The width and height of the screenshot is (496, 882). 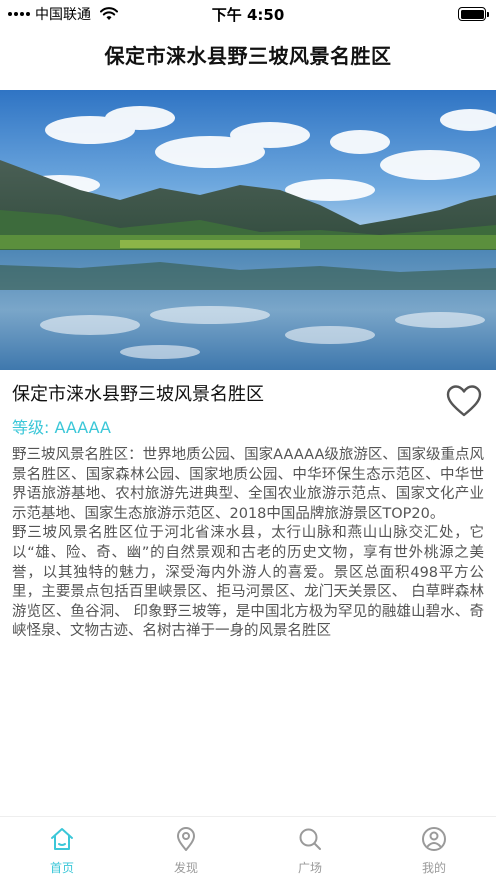 I want to click on status-time: 下午 4:50, so click(x=248, y=15).